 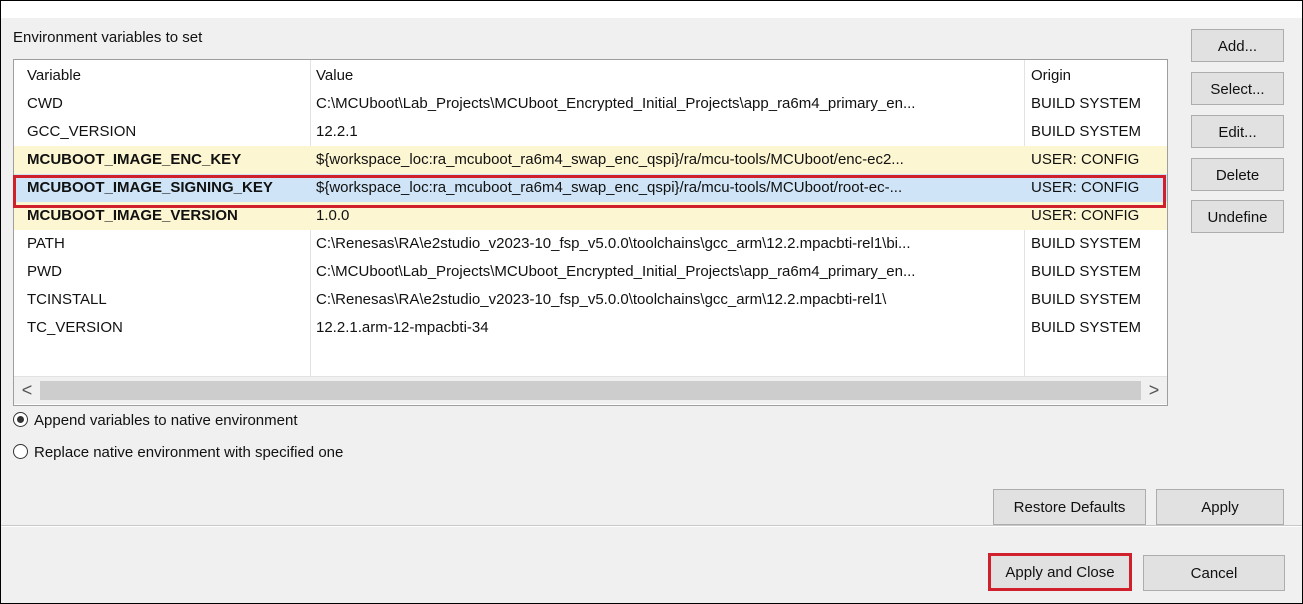 I want to click on cell-variable: PATH, so click(x=46, y=243).